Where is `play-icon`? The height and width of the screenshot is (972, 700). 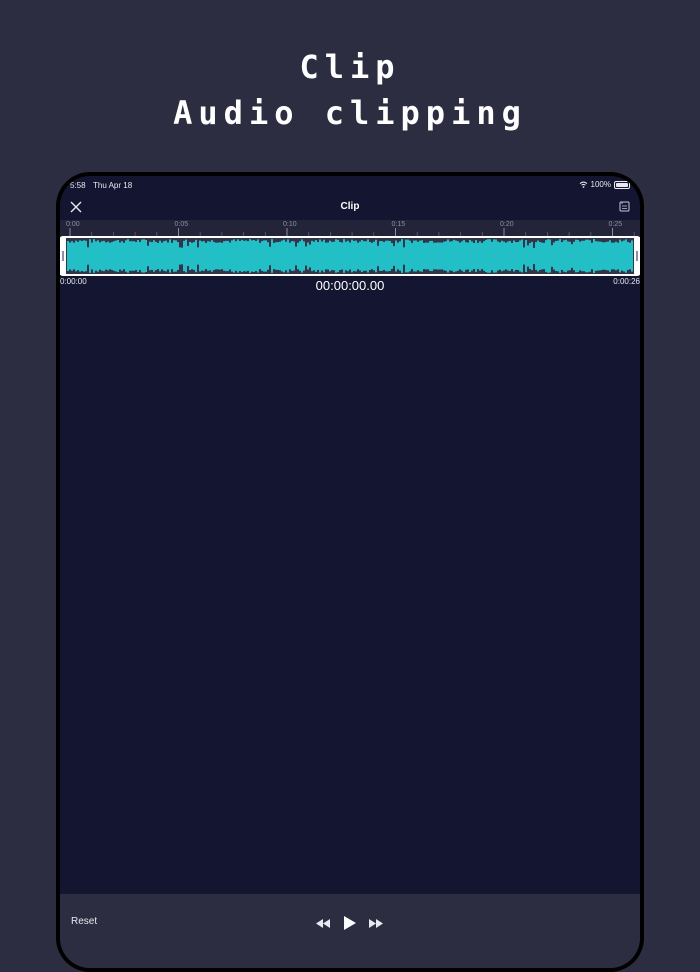
play-icon is located at coordinates (350, 923).